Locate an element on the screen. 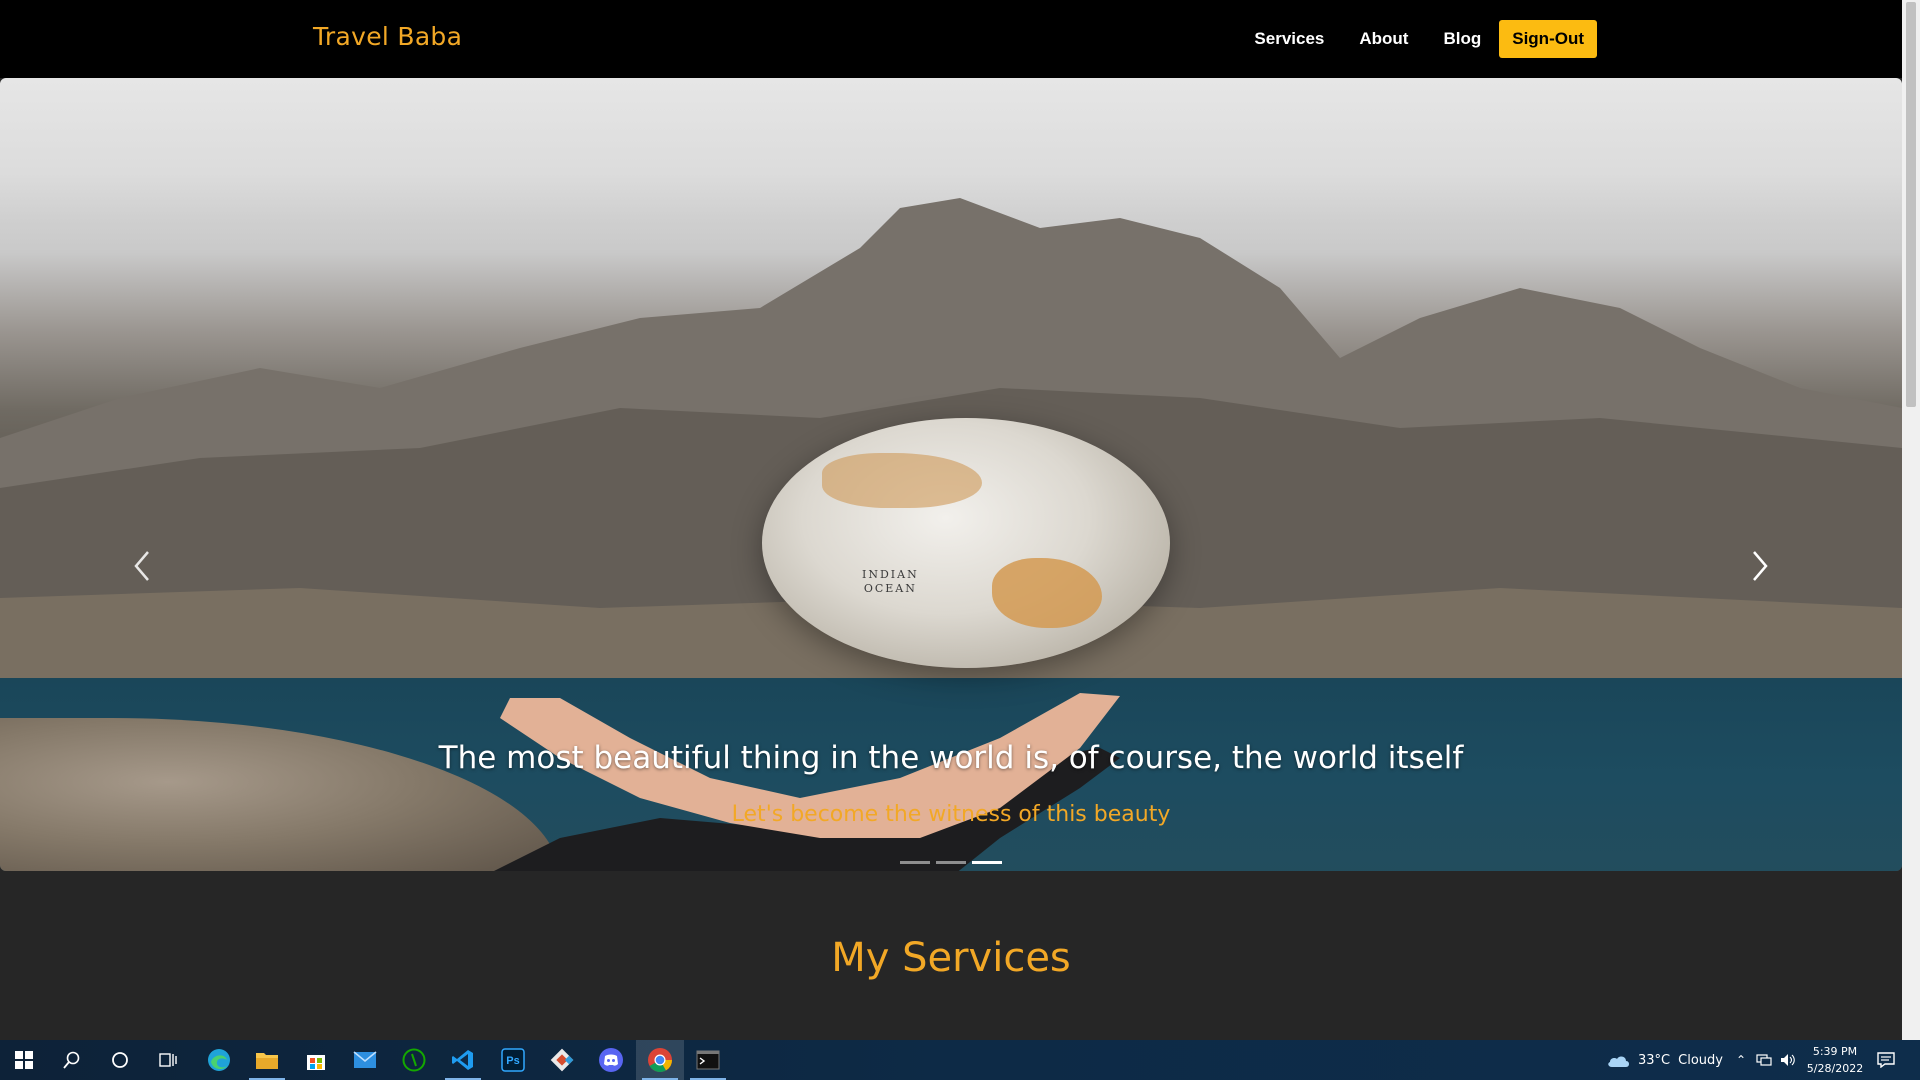 The width and height of the screenshot is (1920, 1080). nav-link-about: About is located at coordinates (1383, 39).